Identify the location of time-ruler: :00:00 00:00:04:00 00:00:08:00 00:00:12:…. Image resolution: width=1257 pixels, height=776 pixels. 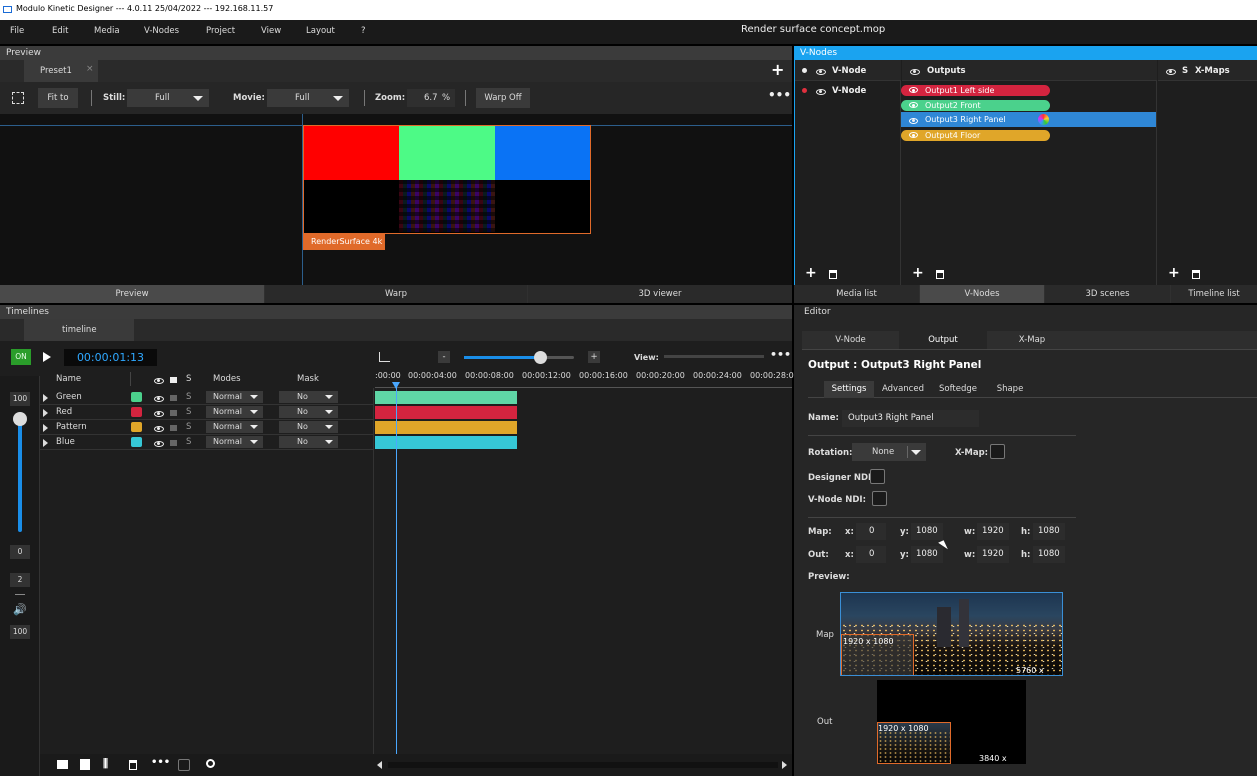
(584, 378).